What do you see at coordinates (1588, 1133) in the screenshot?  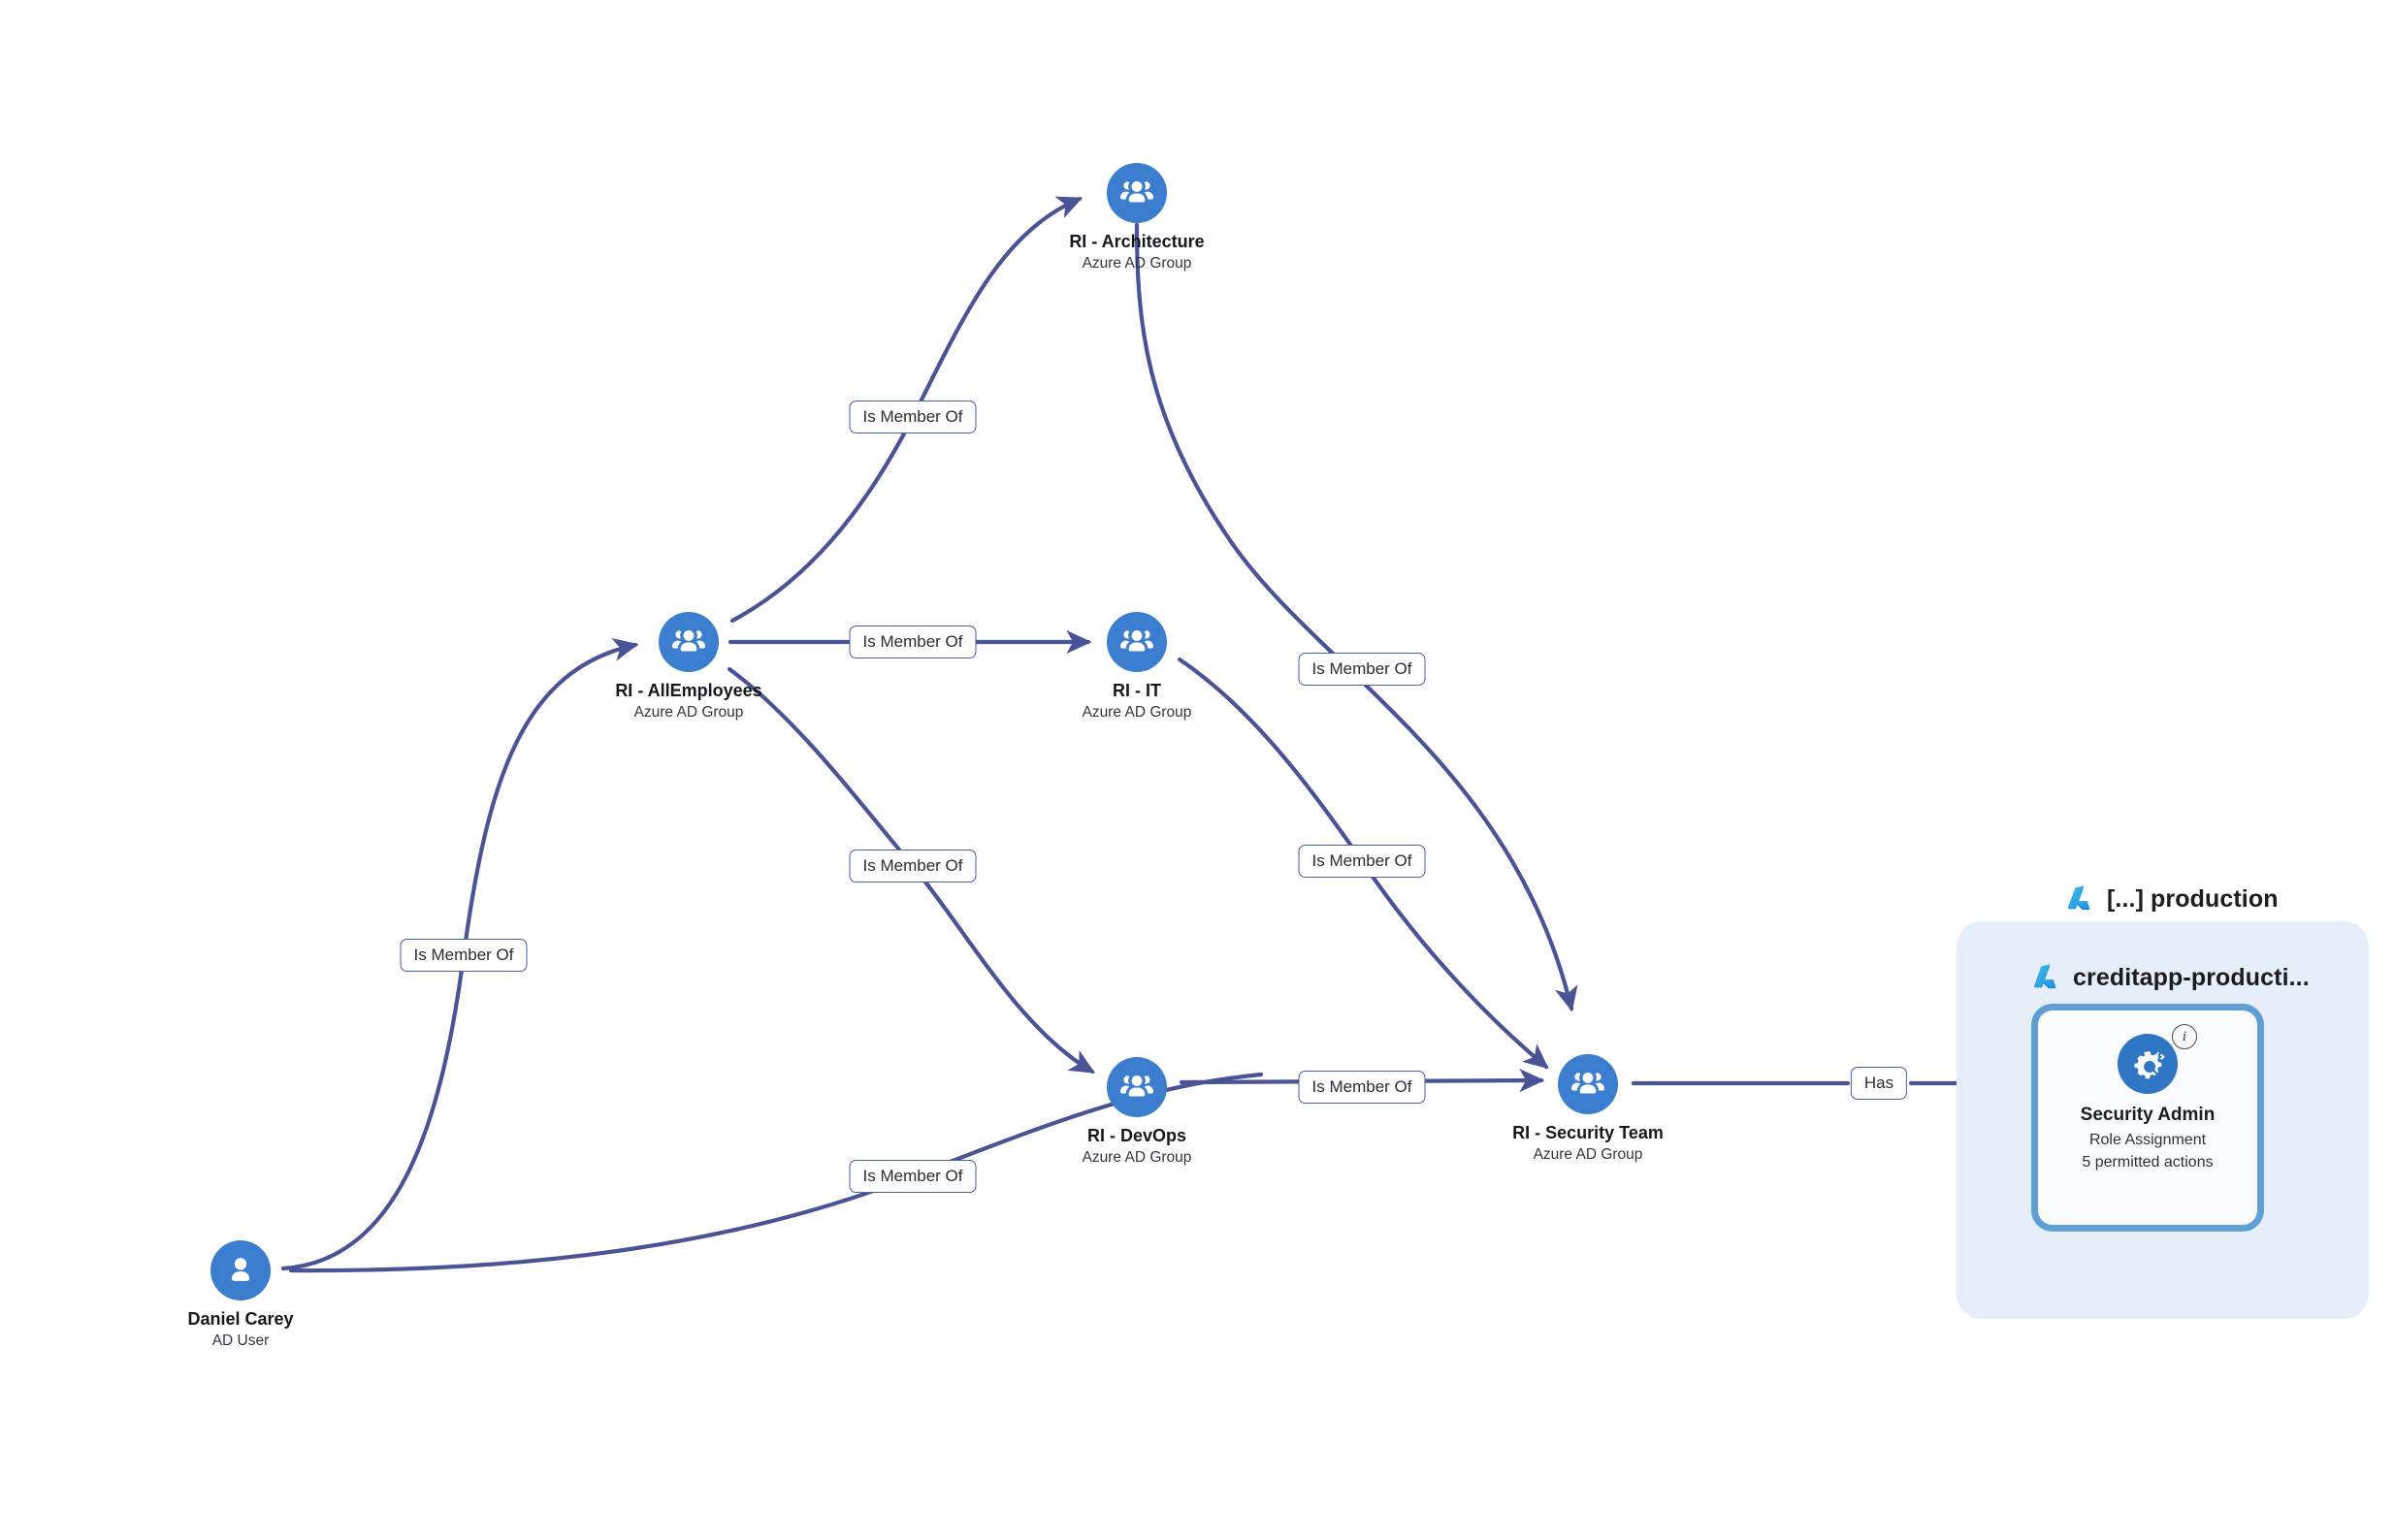 I see `node-title: RI - Security Team` at bounding box center [1588, 1133].